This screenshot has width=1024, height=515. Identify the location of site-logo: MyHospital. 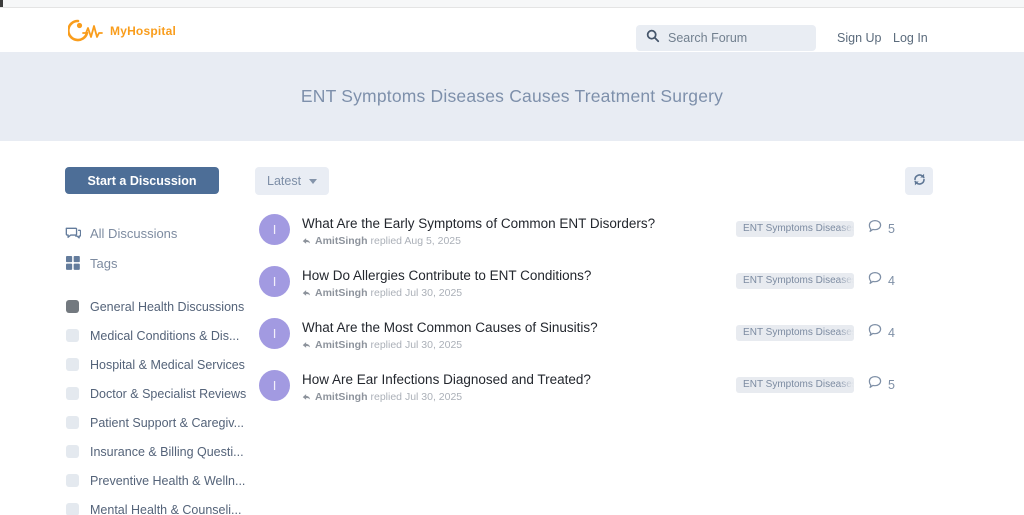
(122, 31).